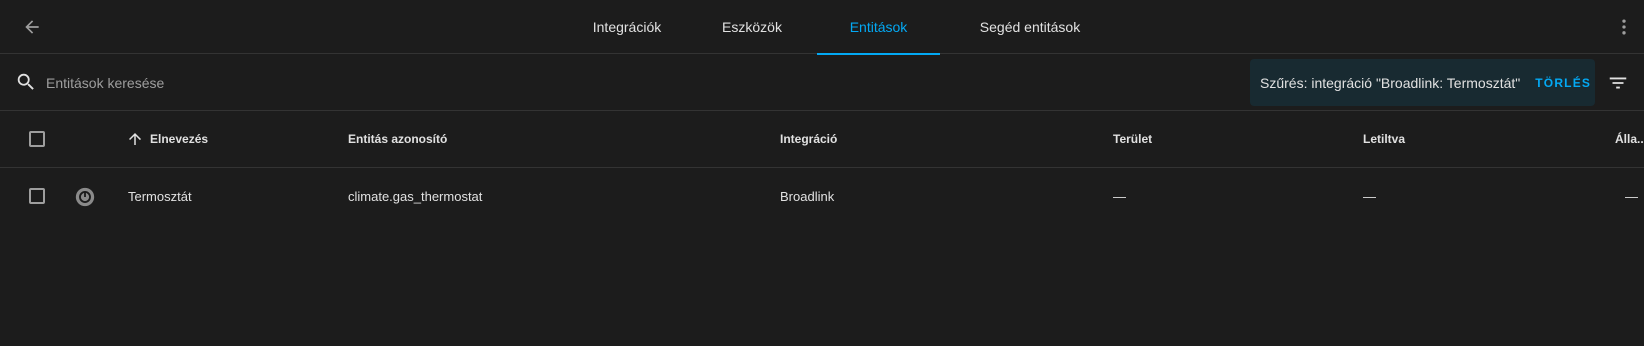  I want to click on column-header-name: Elnevezés, so click(167, 139).